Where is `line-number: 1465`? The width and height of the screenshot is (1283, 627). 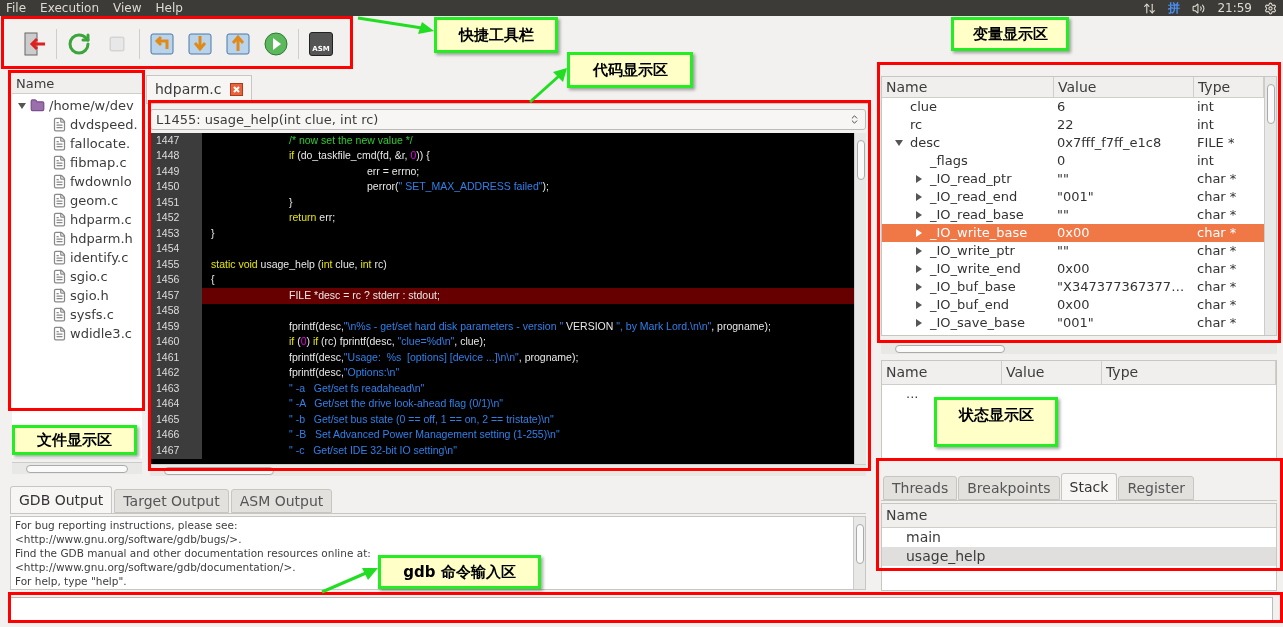 line-number: 1465 is located at coordinates (176, 420).